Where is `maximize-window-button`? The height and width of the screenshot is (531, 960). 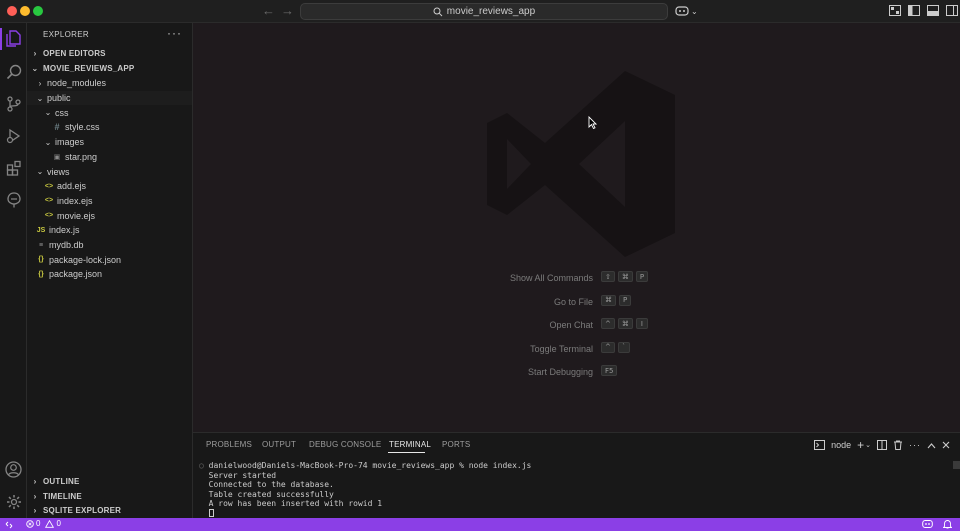 maximize-window-button is located at coordinates (38, 11).